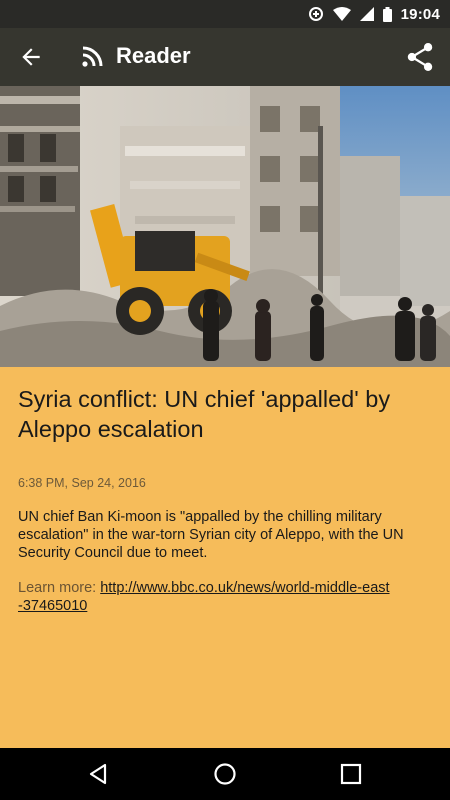  What do you see at coordinates (92, 56) in the screenshot?
I see `rss-icon` at bounding box center [92, 56].